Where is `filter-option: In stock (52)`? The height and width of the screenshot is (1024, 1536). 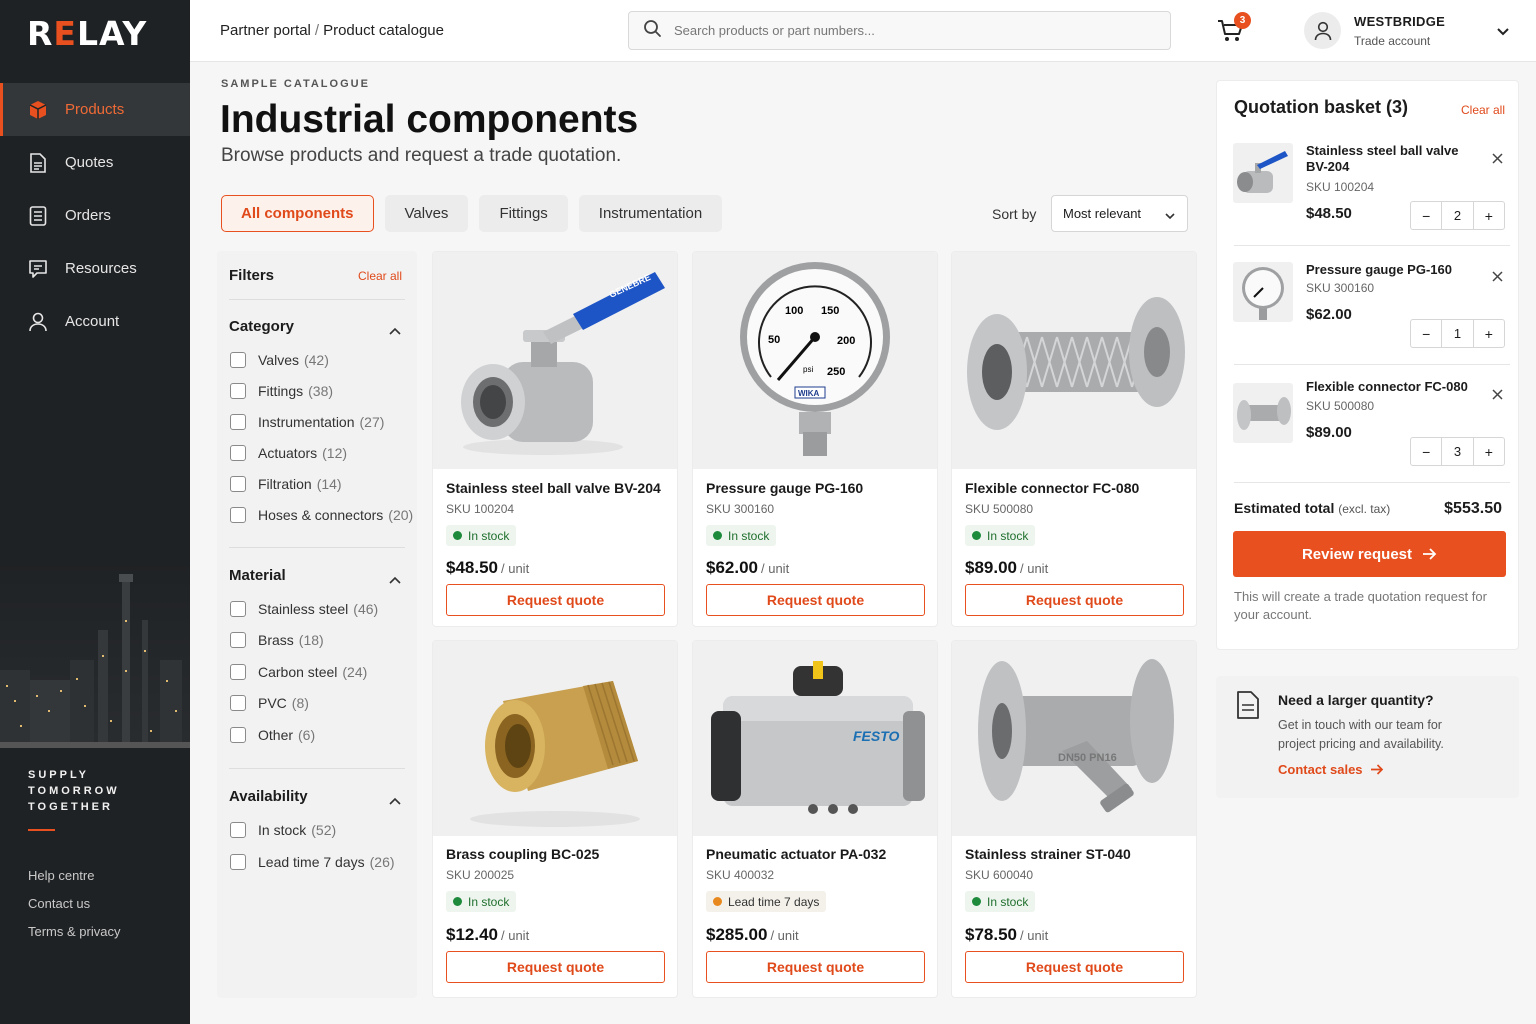 filter-option: In stock (52) is located at coordinates (283, 830).